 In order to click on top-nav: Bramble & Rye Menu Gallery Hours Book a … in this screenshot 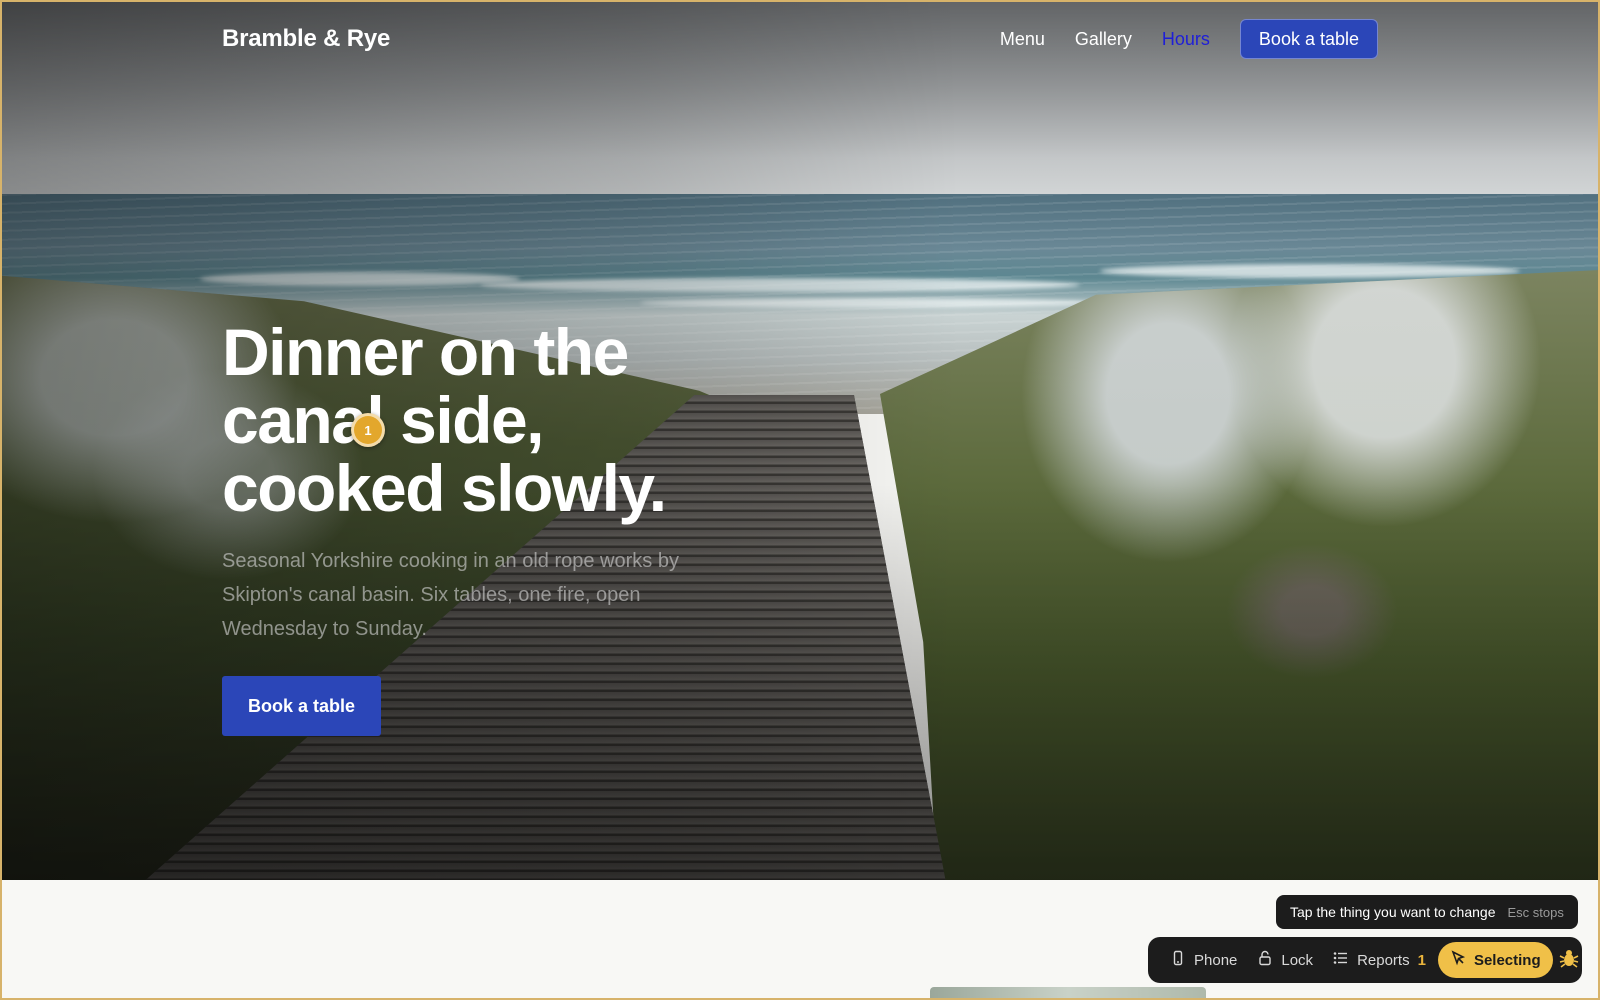, I will do `click(800, 39)`.